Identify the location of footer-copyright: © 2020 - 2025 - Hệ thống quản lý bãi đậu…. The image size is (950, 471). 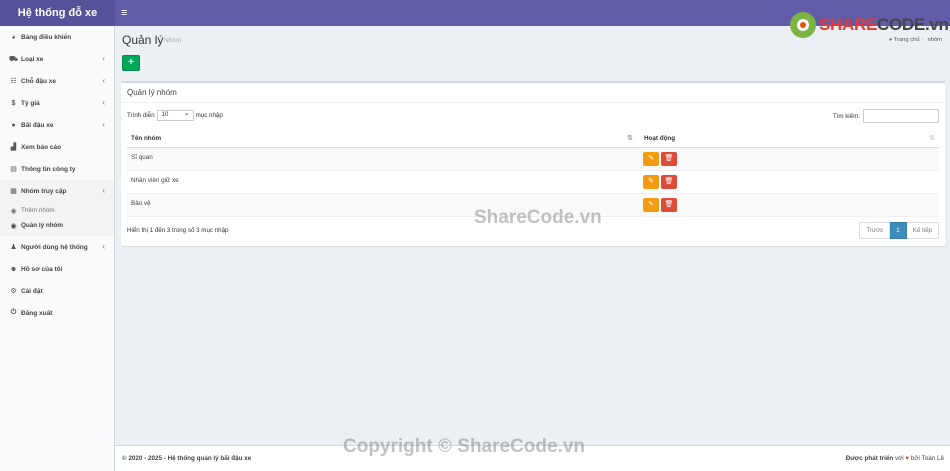
(187, 458).